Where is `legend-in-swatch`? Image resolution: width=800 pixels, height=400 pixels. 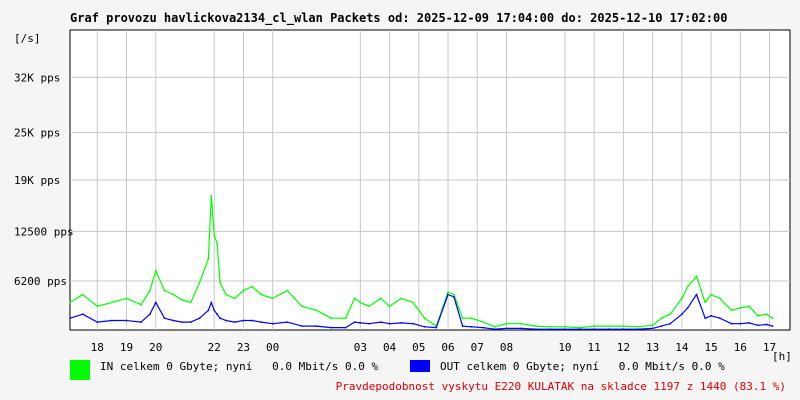 legend-in-swatch is located at coordinates (80, 370).